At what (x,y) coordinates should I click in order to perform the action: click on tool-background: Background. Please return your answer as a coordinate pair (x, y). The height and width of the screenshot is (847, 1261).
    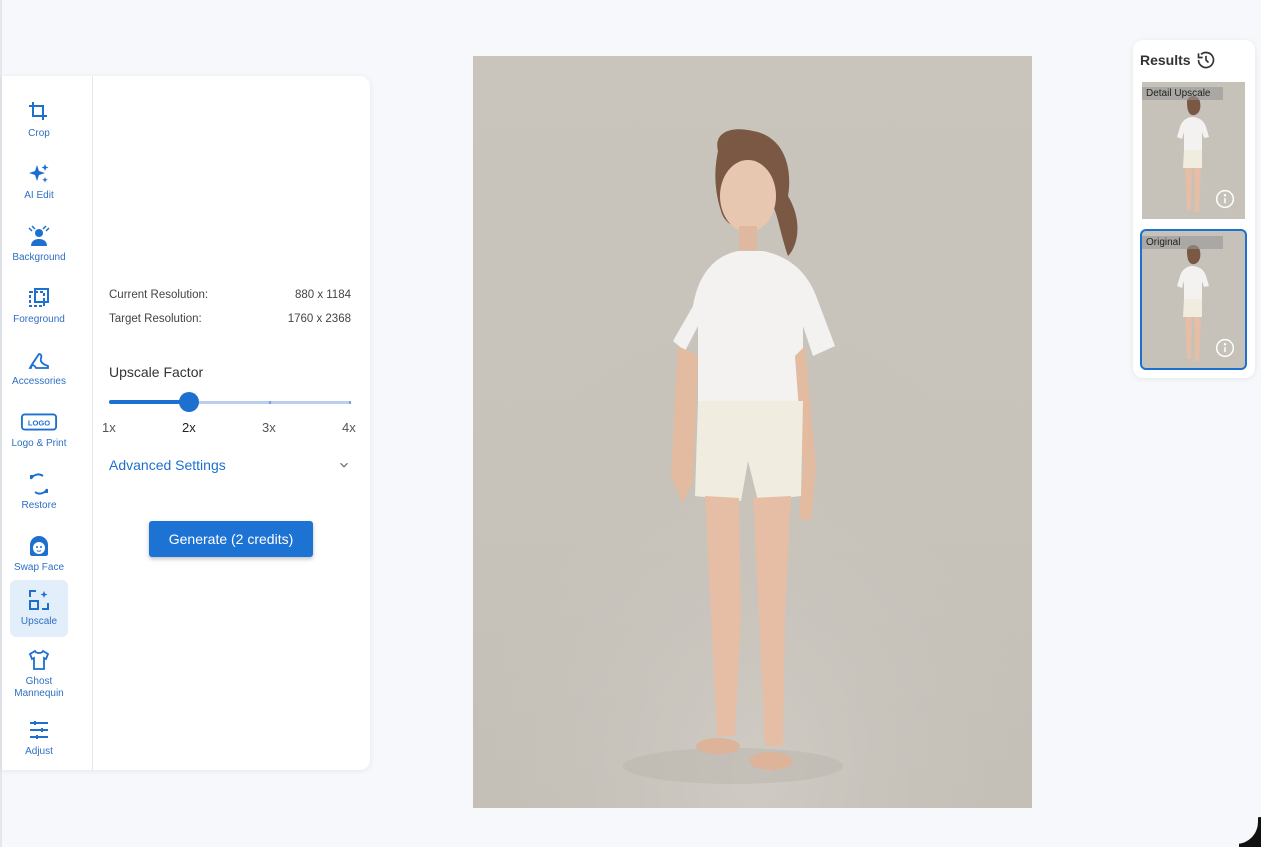
    Looking at the image, I should click on (39, 244).